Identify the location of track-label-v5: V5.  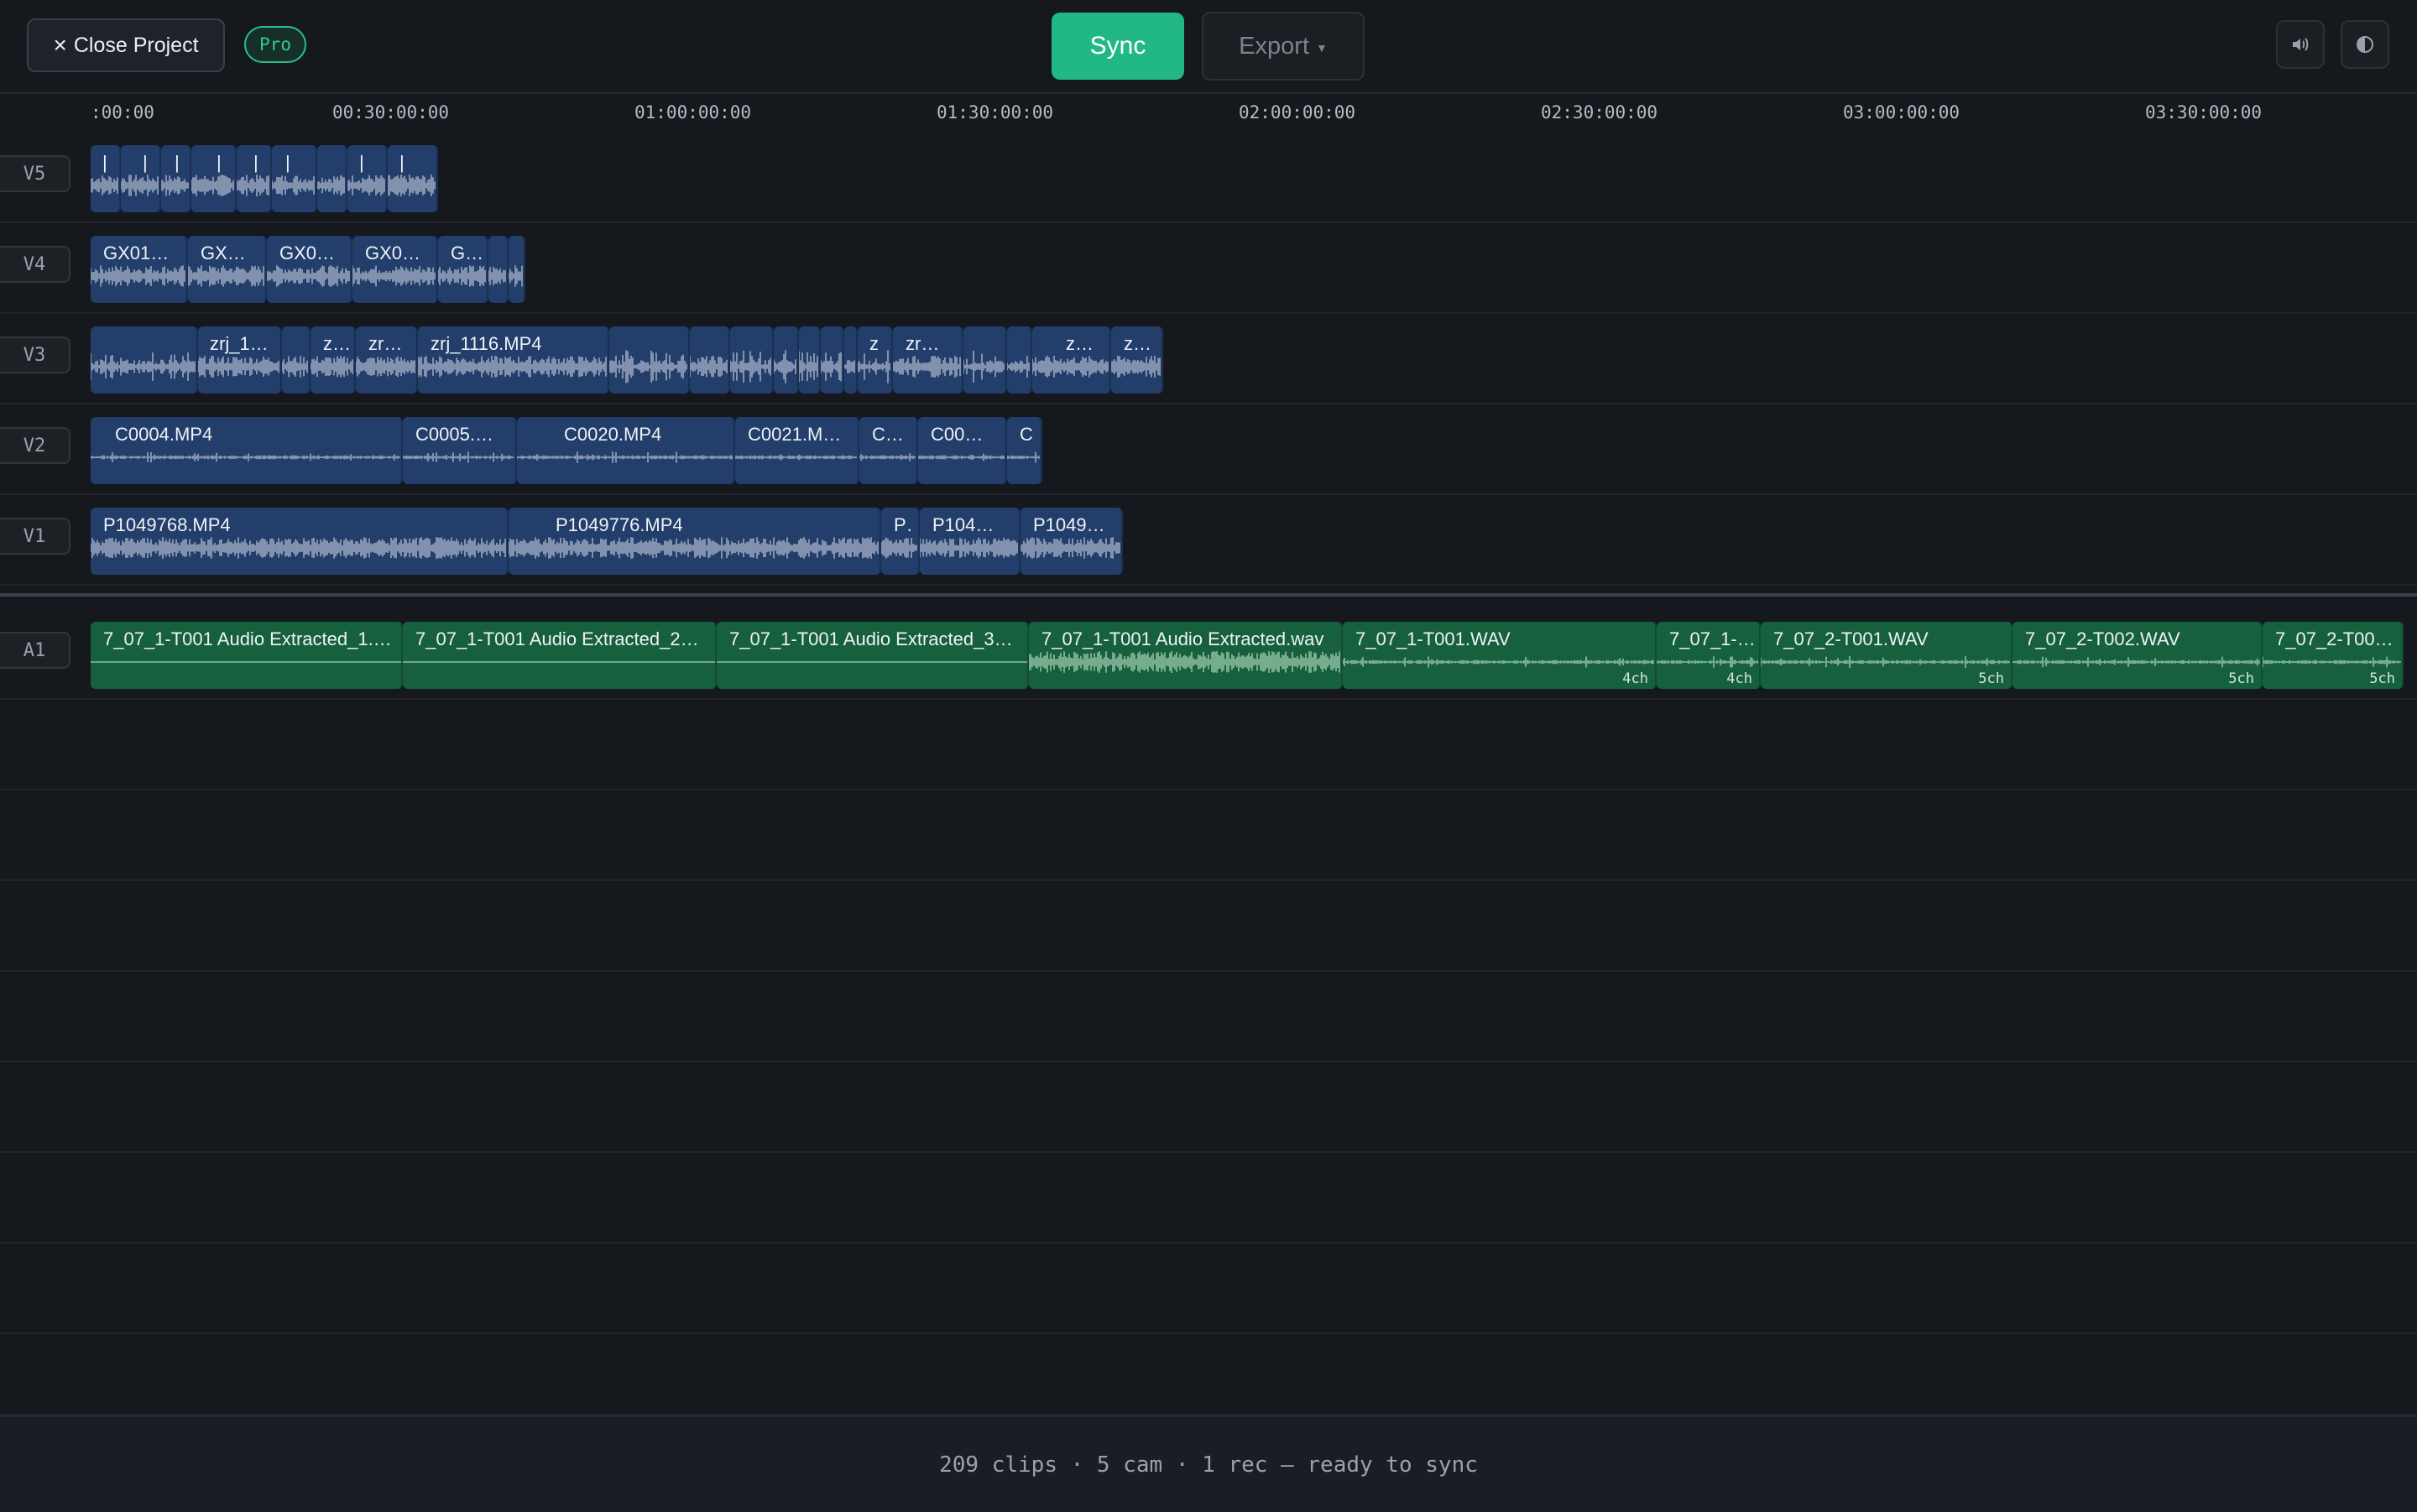
(35, 173).